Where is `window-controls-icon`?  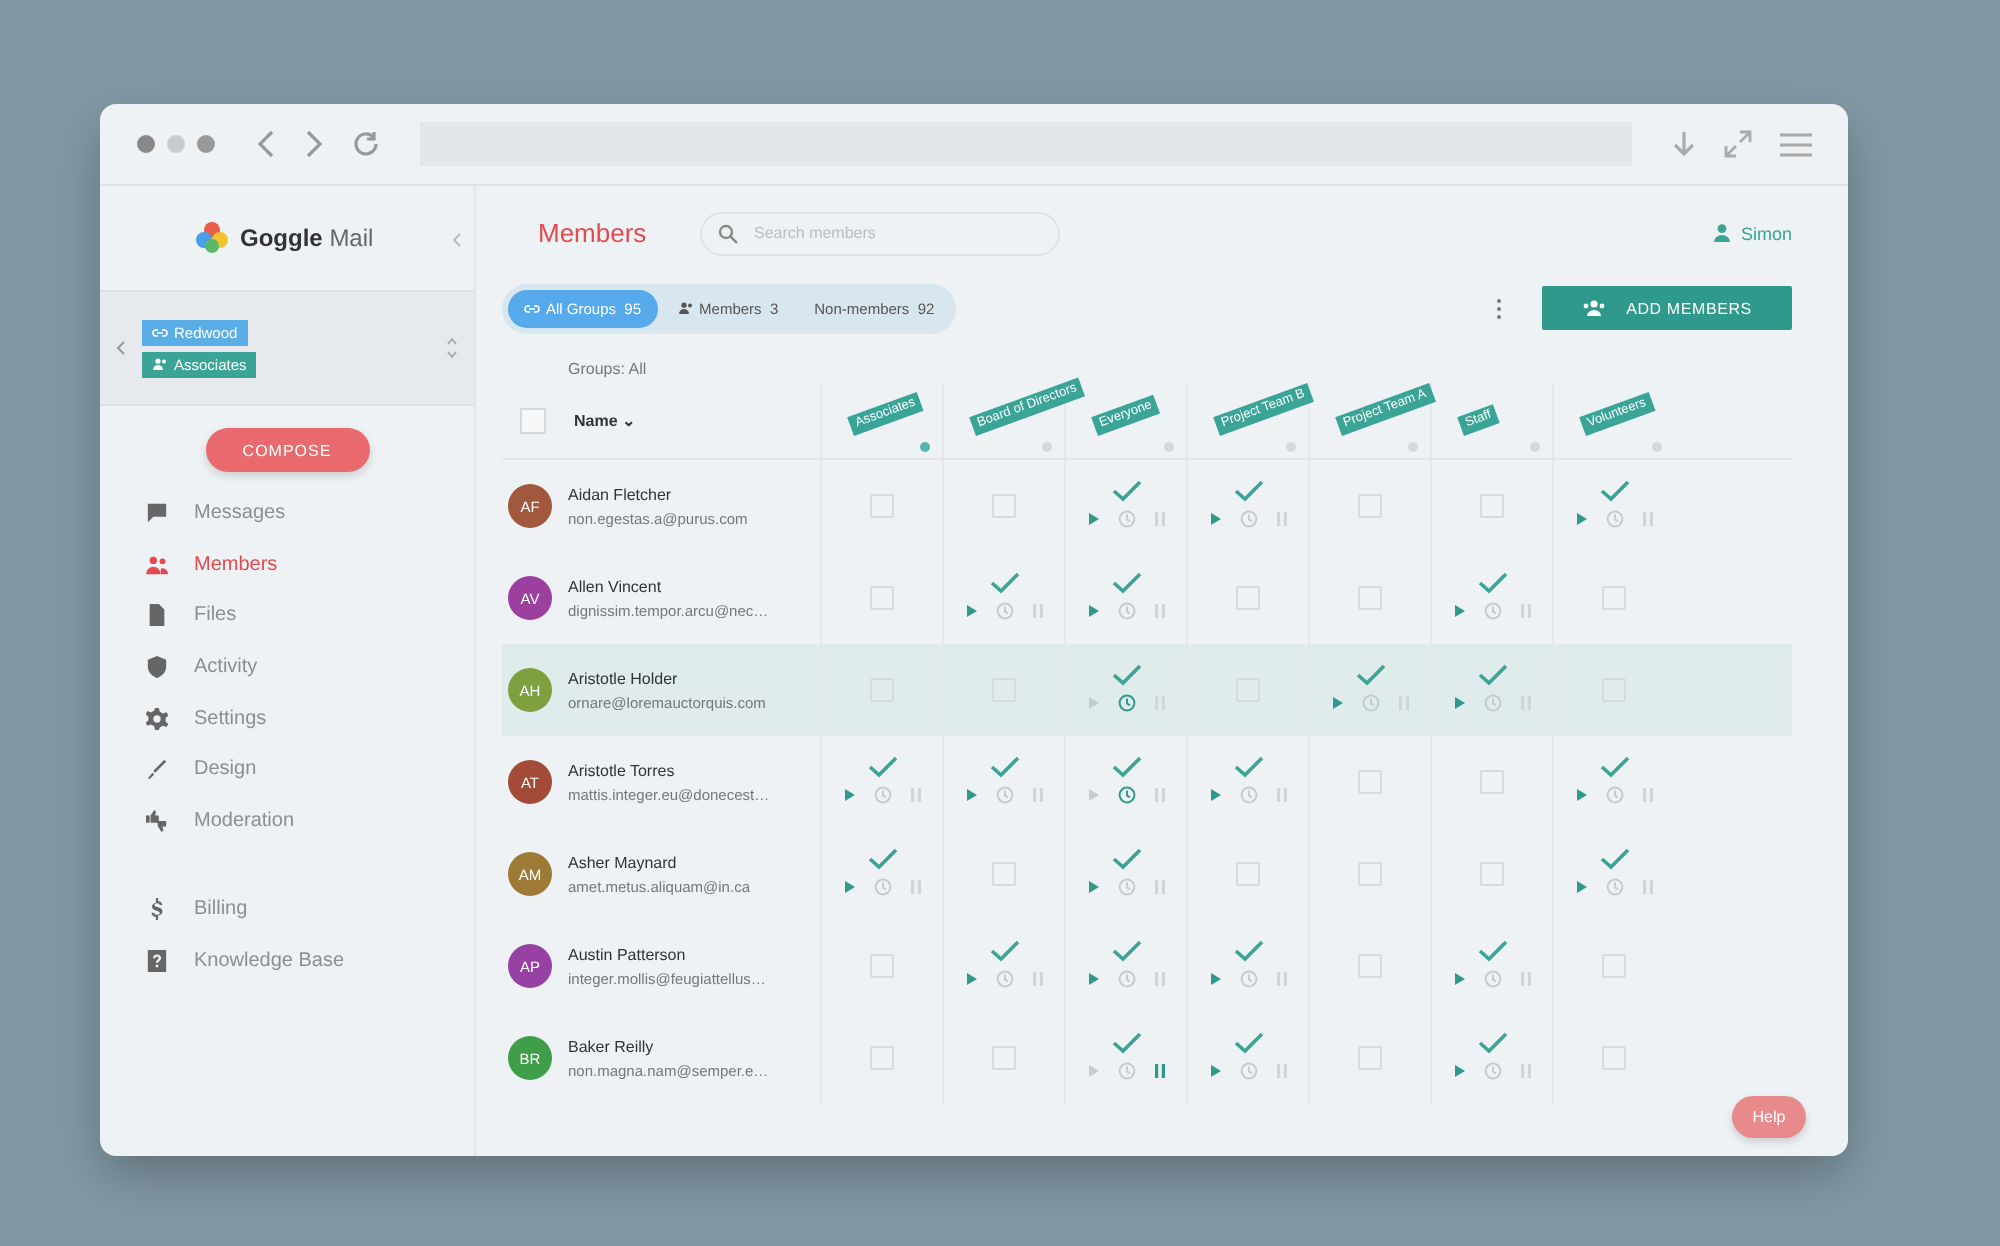
window-controls-icon is located at coordinates (178, 144).